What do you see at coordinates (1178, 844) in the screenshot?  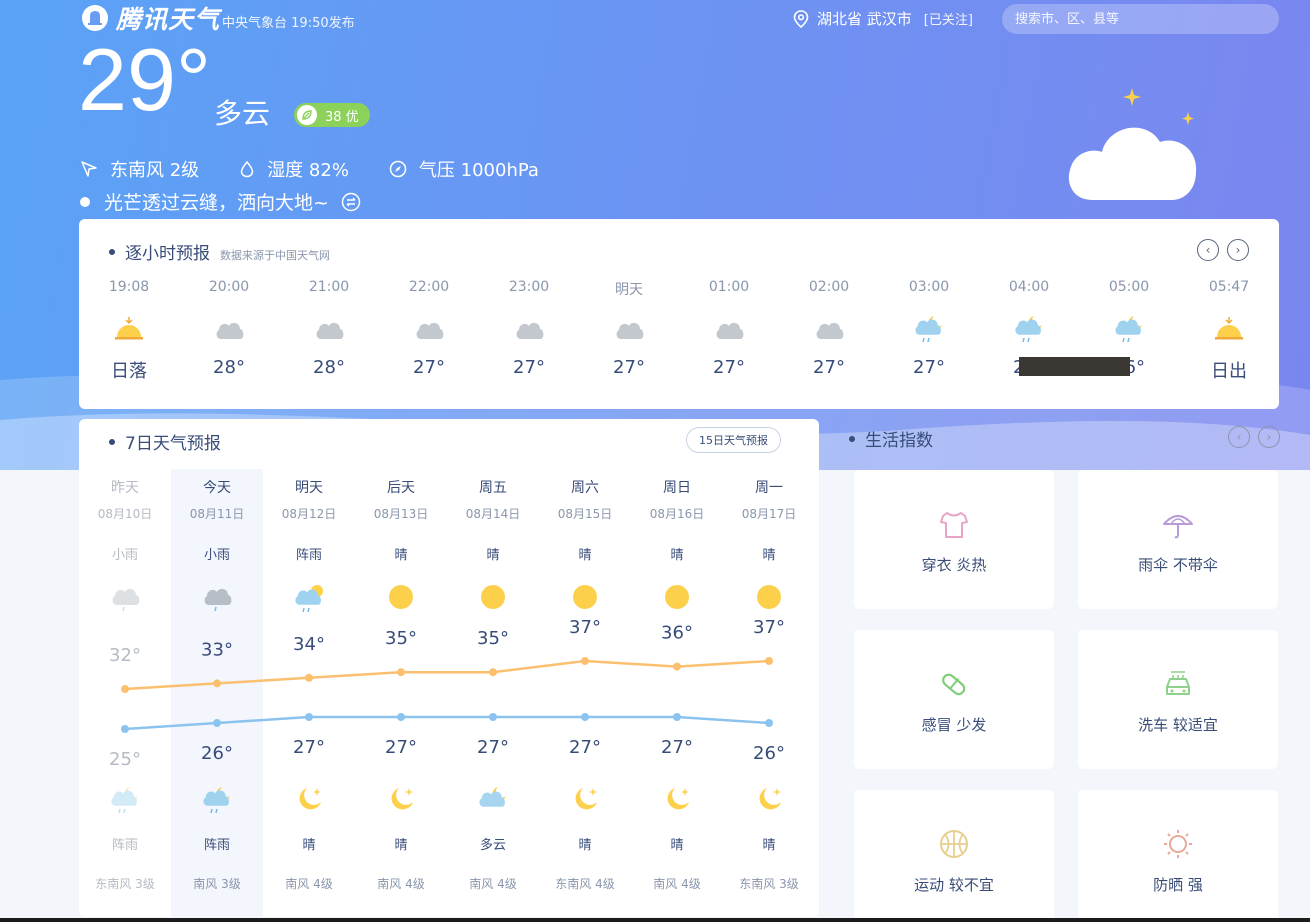 I see `sun-outline-icon` at bounding box center [1178, 844].